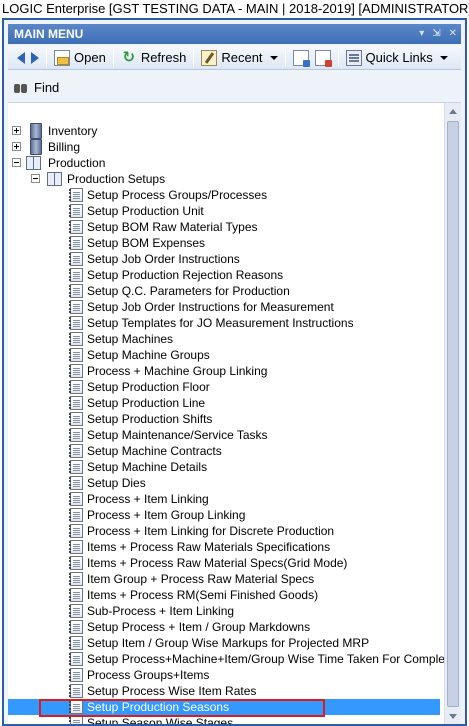  I want to click on tree-item: Process + Item Group Linking, so click(224, 515).